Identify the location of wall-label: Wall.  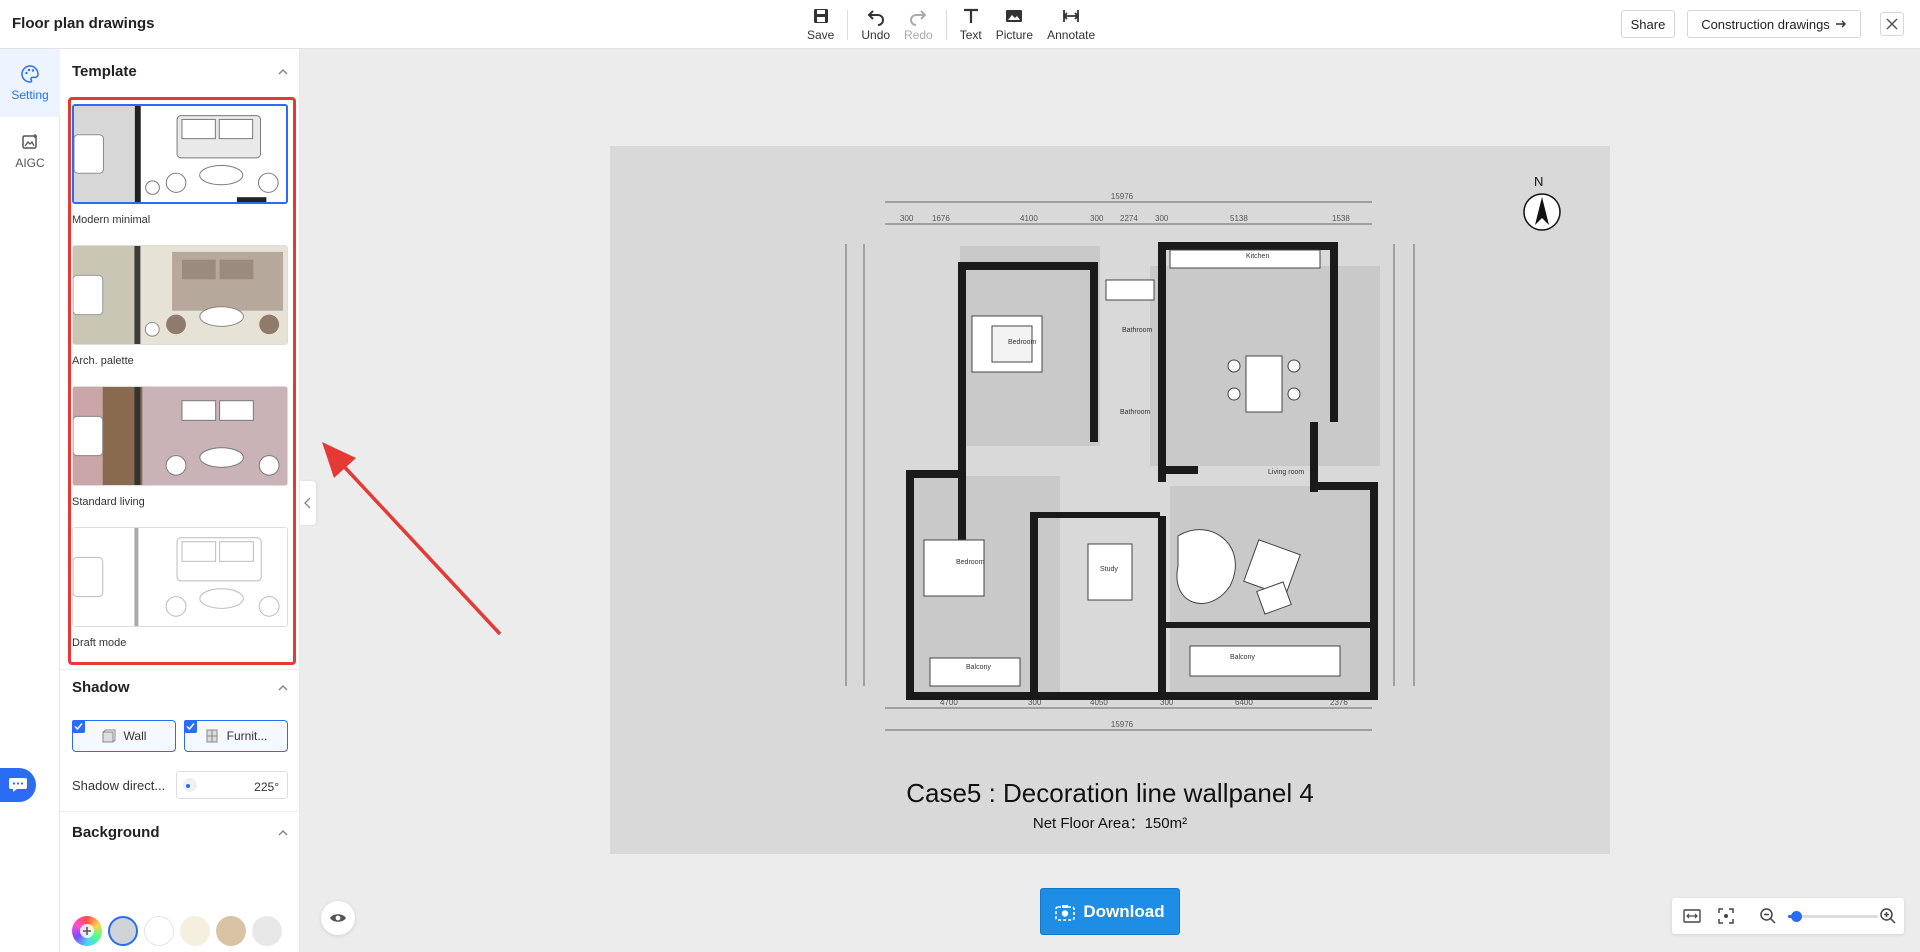
(135, 736).